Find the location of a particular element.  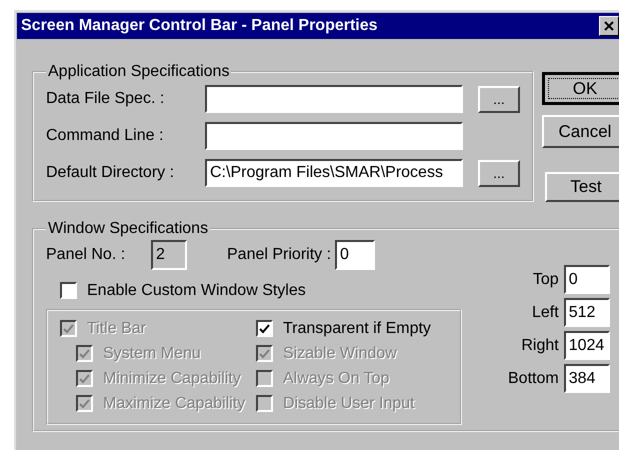

close-button is located at coordinates (609, 26).